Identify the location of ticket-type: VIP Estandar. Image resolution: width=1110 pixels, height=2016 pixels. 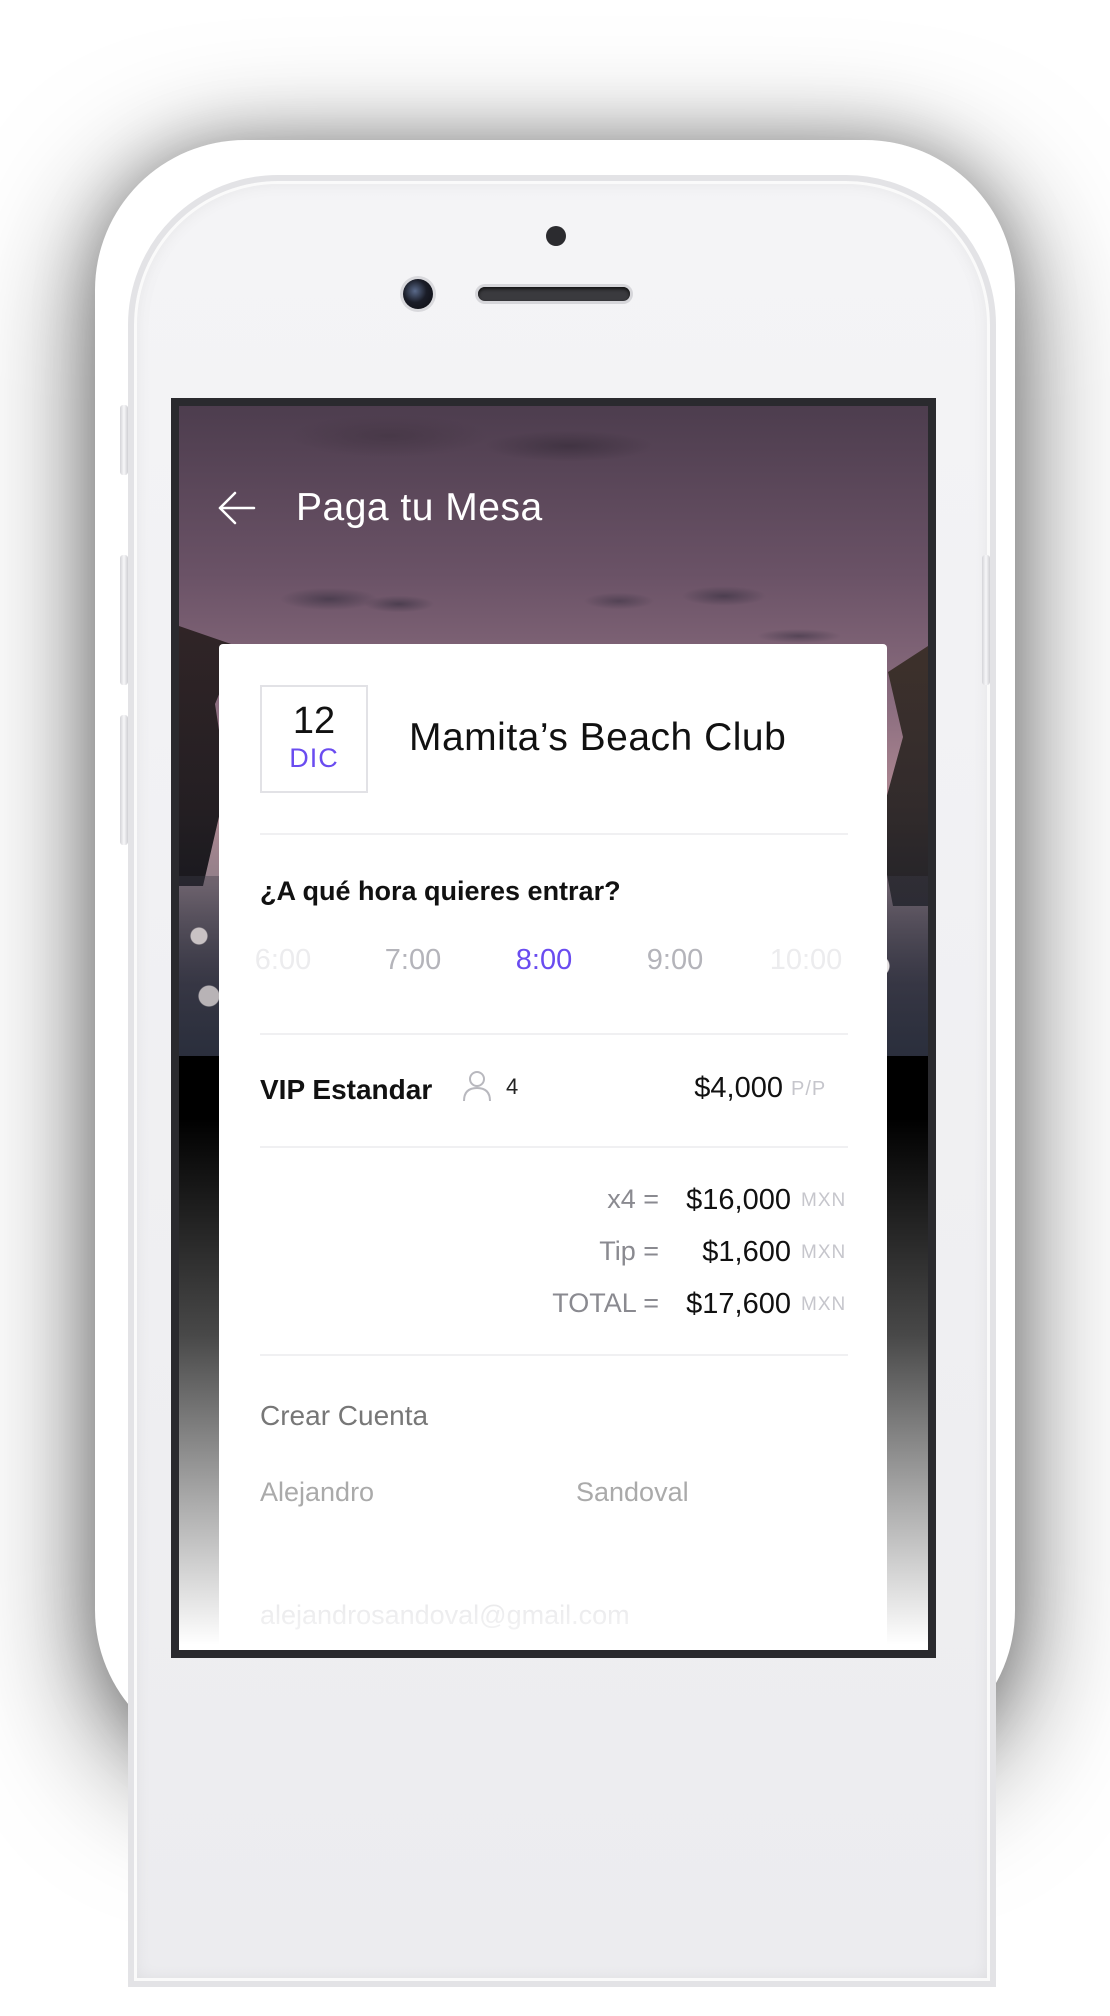
(346, 1089).